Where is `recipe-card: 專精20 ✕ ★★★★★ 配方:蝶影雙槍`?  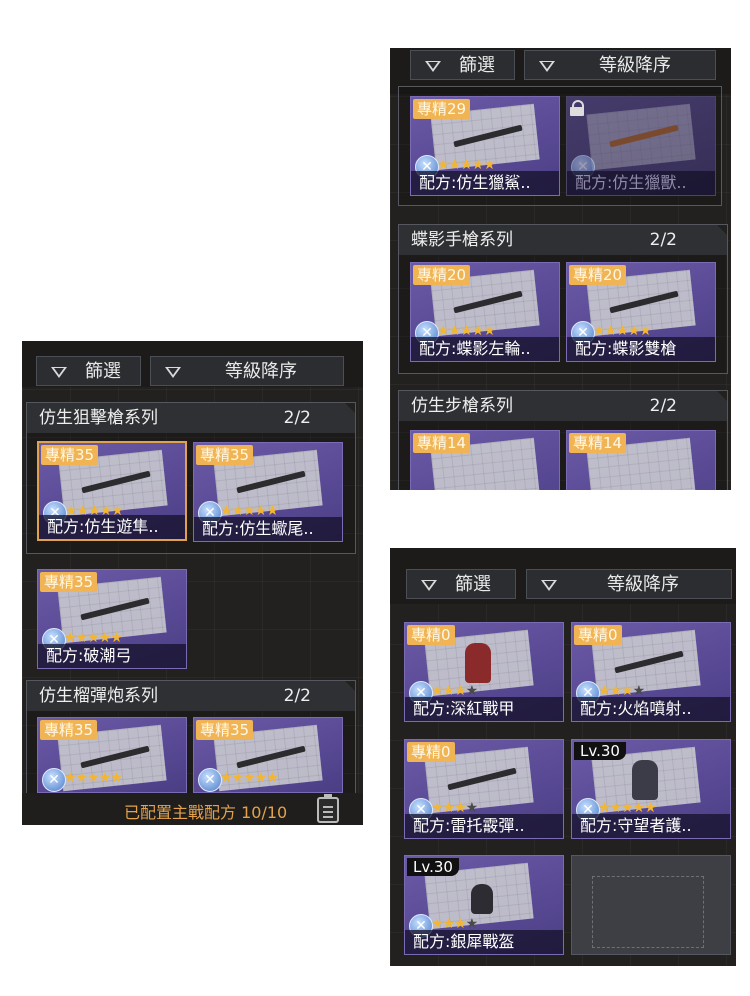
recipe-card: 專精20 ✕ ★★★★★ 配方:蝶影雙槍 is located at coordinates (641, 312).